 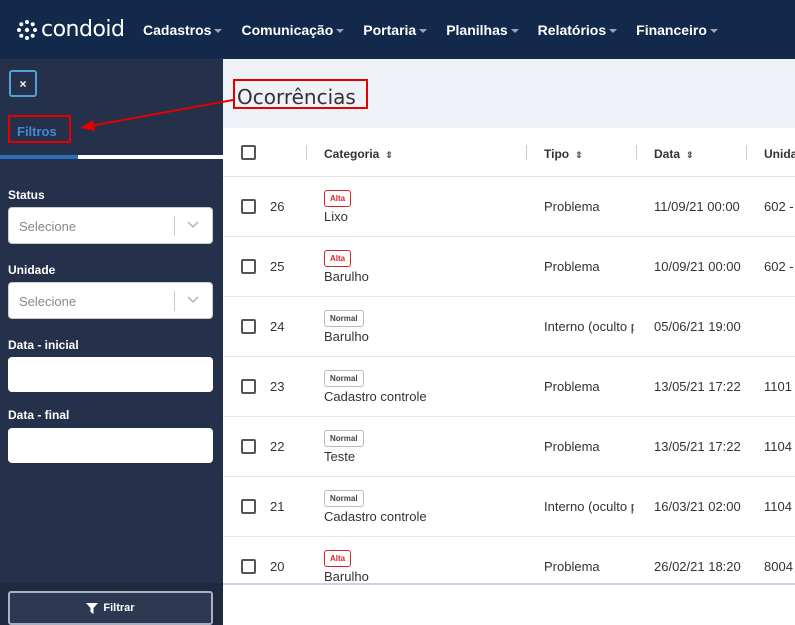 What do you see at coordinates (509, 584) in the screenshot?
I see `table-bottom-border` at bounding box center [509, 584].